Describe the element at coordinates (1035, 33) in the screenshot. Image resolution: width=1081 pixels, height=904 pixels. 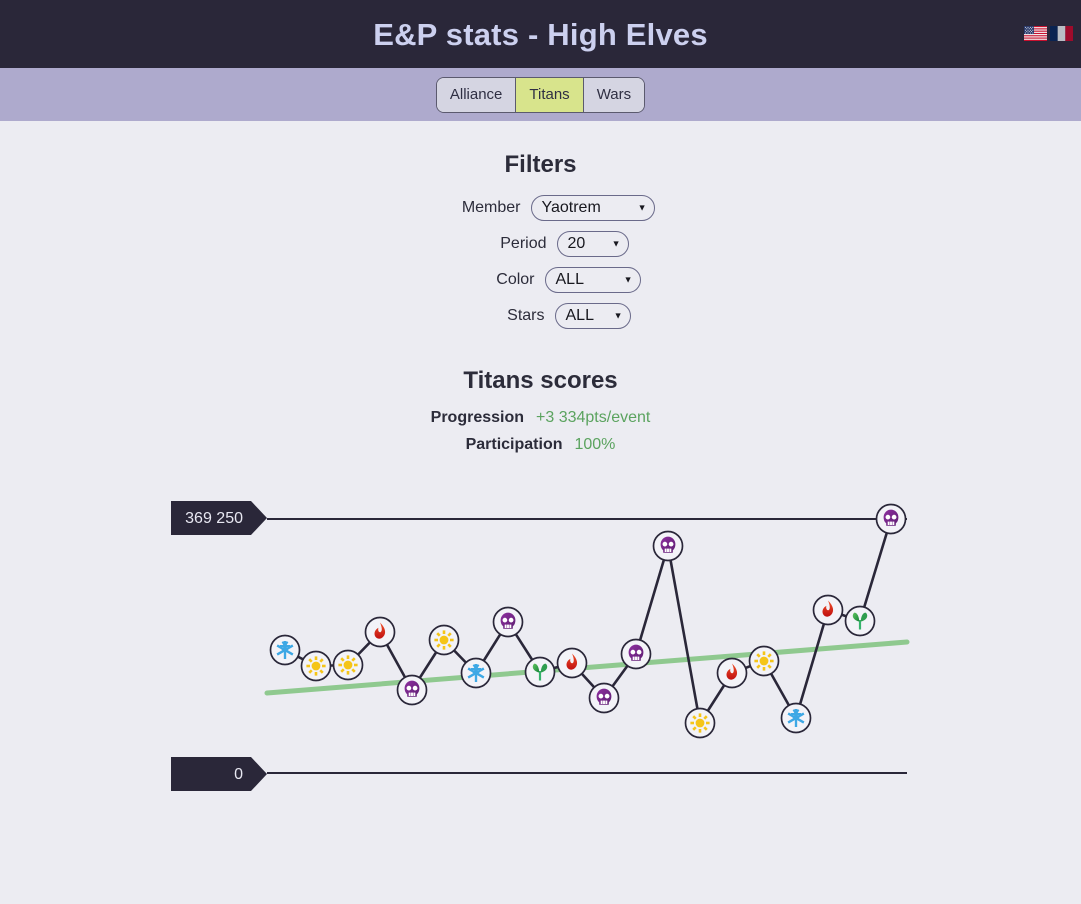
I see `flag-us-icon` at that location.